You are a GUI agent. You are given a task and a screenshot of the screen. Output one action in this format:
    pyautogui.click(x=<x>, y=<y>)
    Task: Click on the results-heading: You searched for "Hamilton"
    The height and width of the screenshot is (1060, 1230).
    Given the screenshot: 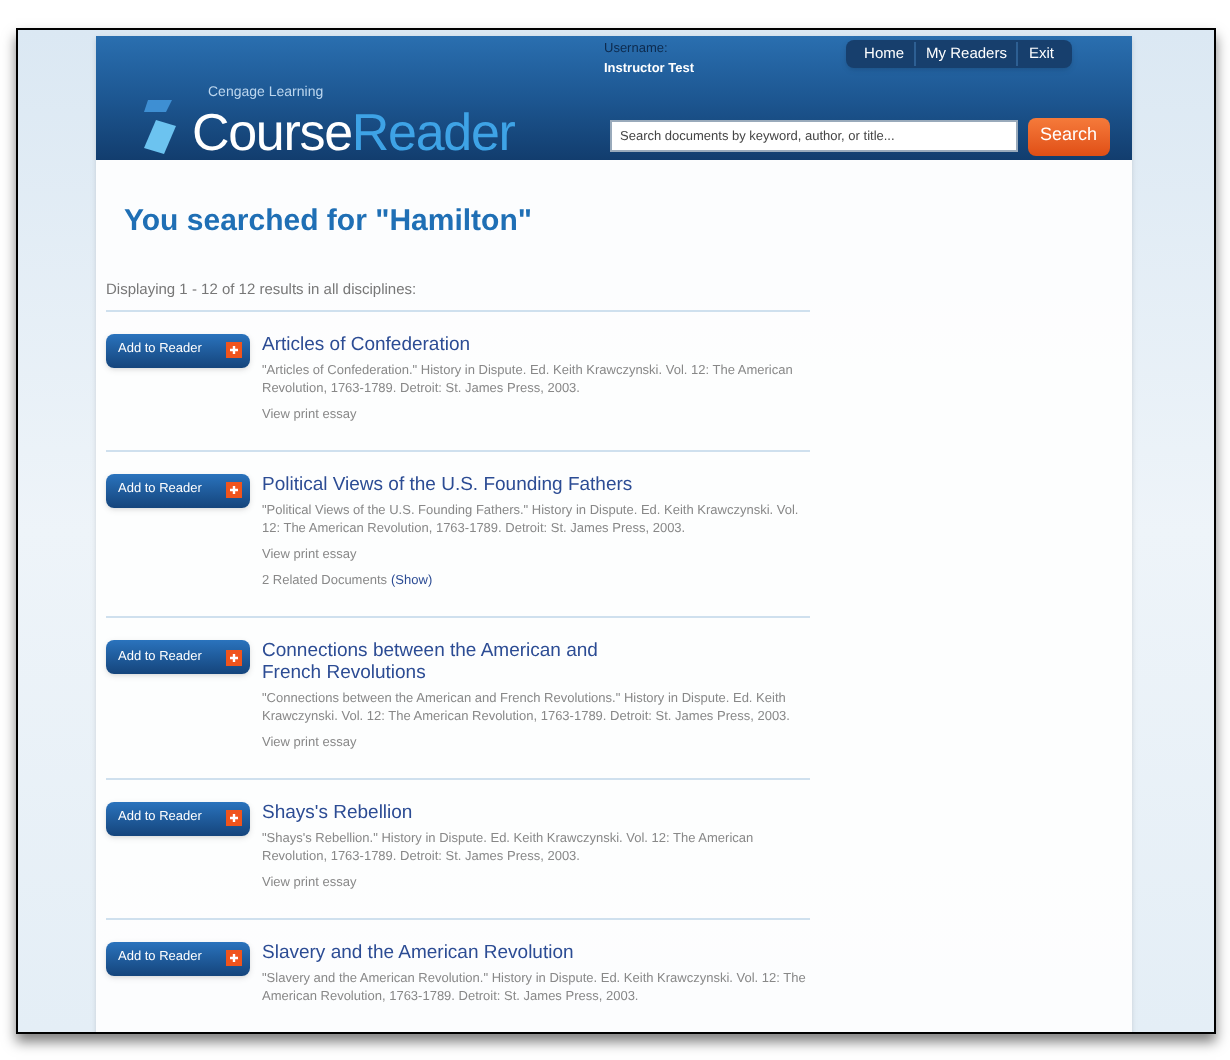 What is the action you would take?
    pyautogui.click(x=329, y=222)
    